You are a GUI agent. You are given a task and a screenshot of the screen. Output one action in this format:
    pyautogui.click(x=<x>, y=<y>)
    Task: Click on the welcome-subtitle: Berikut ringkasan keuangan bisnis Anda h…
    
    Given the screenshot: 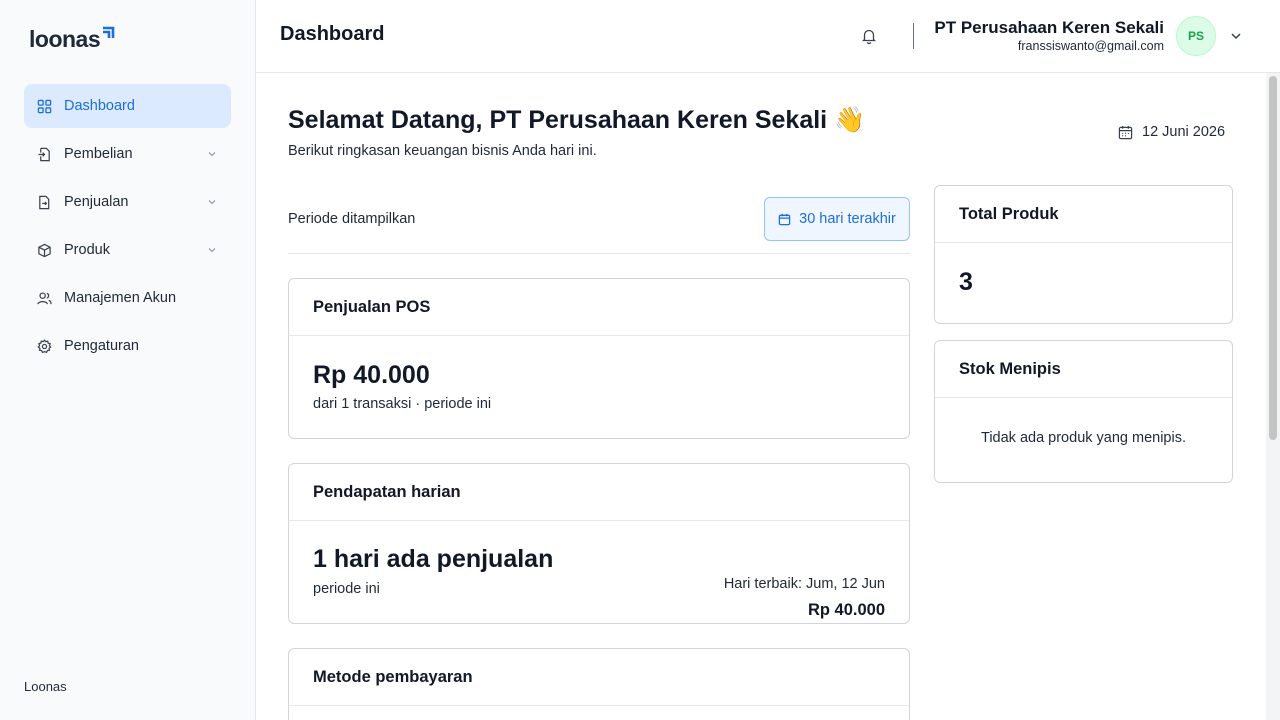 What is the action you would take?
    pyautogui.click(x=442, y=151)
    